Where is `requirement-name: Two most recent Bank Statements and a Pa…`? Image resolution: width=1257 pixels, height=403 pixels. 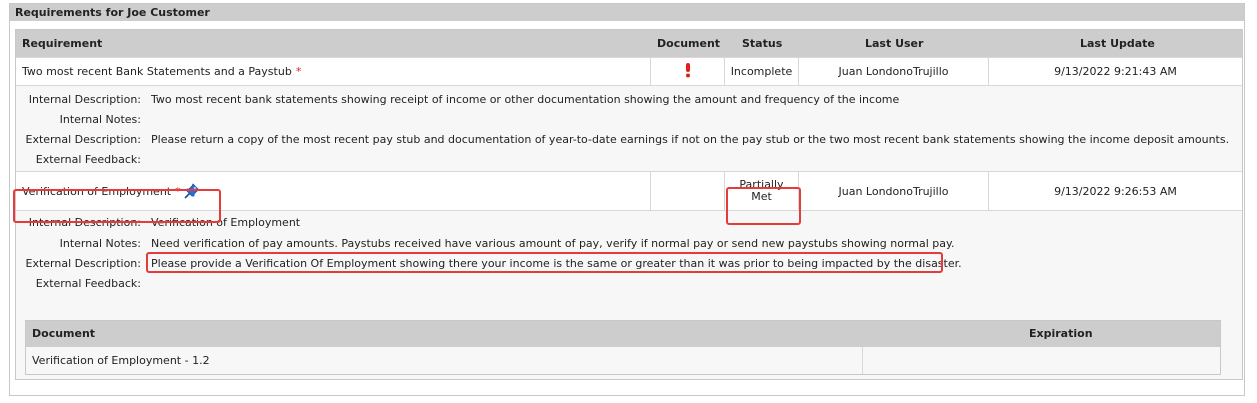 requirement-name: Two most recent Bank Statements and a Pa… is located at coordinates (157, 71).